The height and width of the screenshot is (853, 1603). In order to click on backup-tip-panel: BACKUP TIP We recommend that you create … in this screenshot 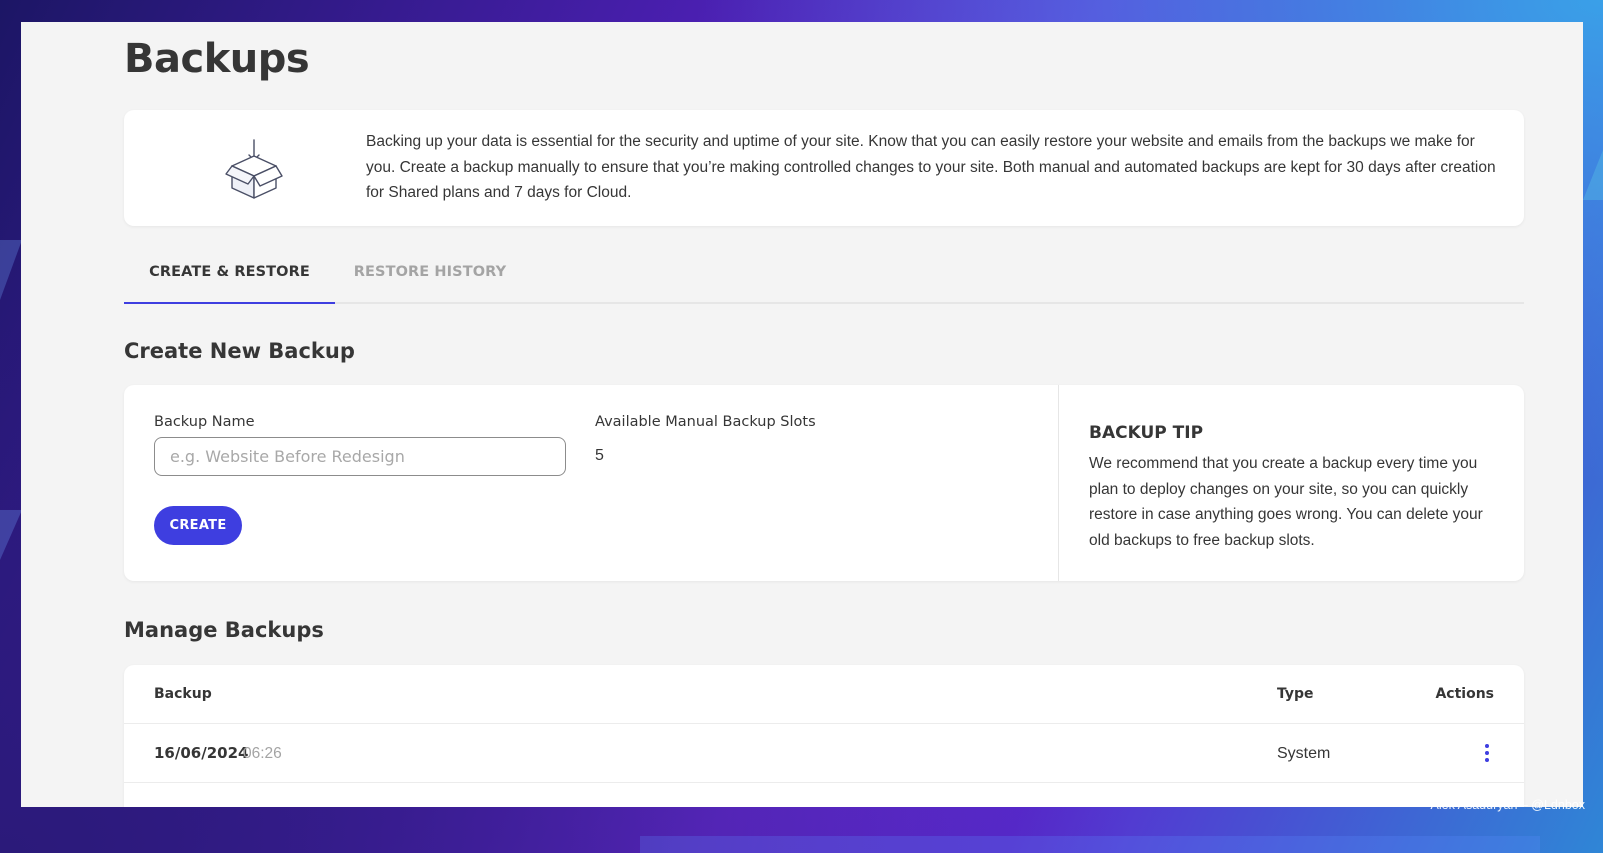, I will do `click(1291, 483)`.